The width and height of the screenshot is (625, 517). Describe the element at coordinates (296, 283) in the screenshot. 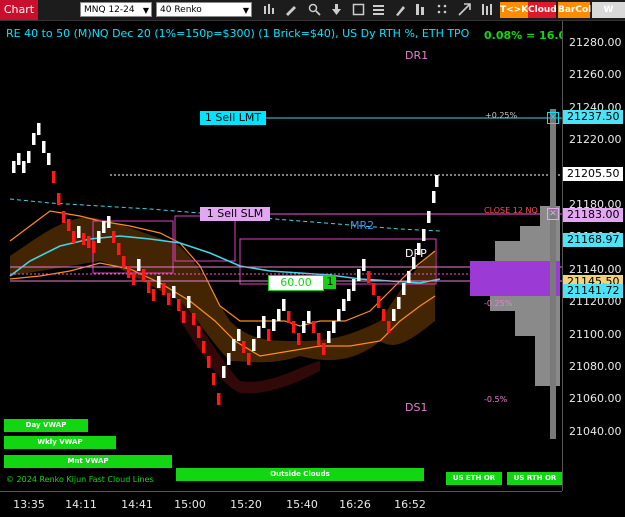

I see `order-price-box: 60.00` at that location.